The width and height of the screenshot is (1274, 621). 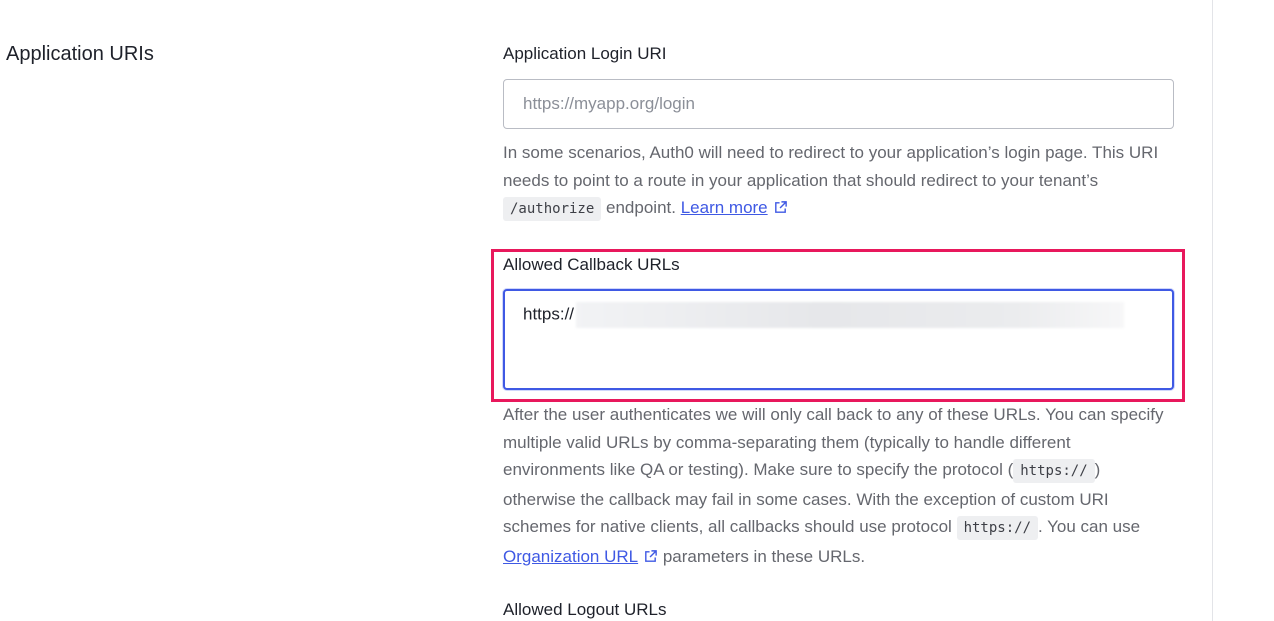 I want to click on login-uri-placeholder: https://myapp.org/login, so click(x=609, y=103).